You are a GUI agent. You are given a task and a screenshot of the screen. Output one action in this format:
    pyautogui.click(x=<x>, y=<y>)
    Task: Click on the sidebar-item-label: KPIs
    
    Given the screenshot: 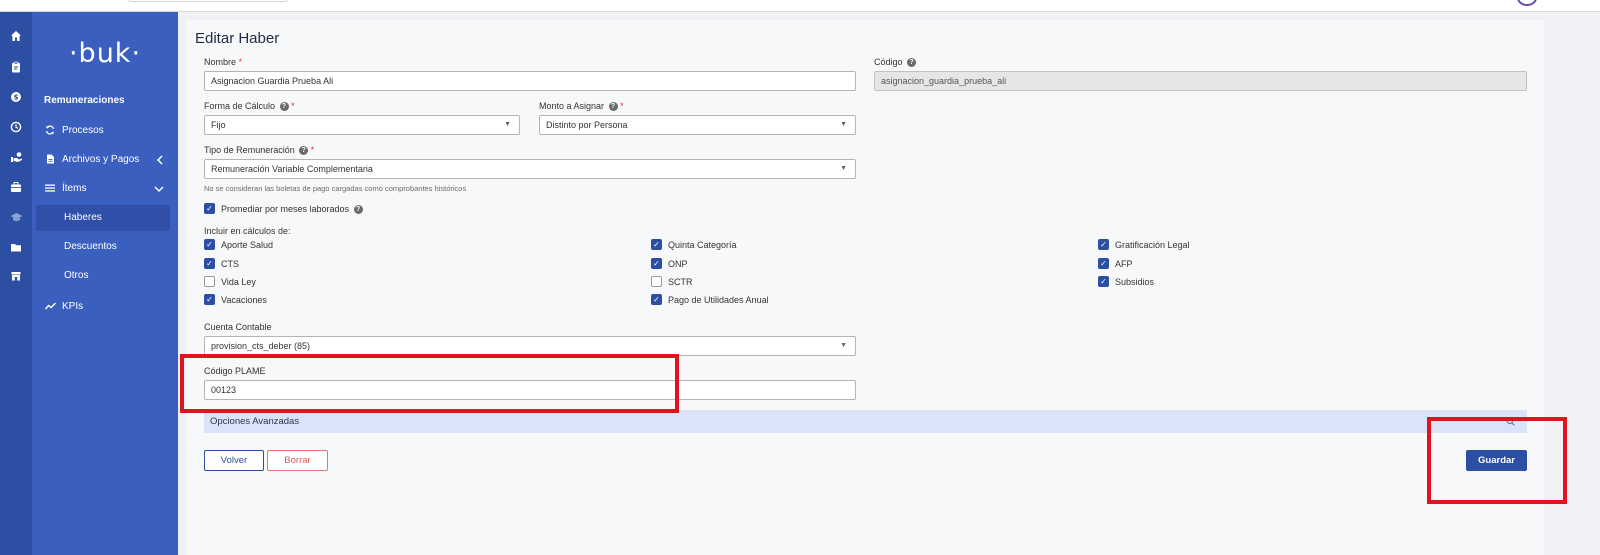 What is the action you would take?
    pyautogui.click(x=73, y=306)
    